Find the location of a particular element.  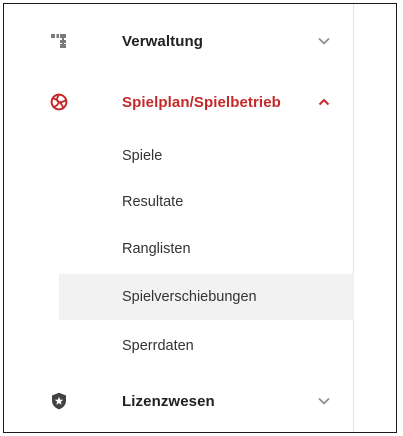

nav-section-verwaltung: Verwaltung is located at coordinates (179, 41).